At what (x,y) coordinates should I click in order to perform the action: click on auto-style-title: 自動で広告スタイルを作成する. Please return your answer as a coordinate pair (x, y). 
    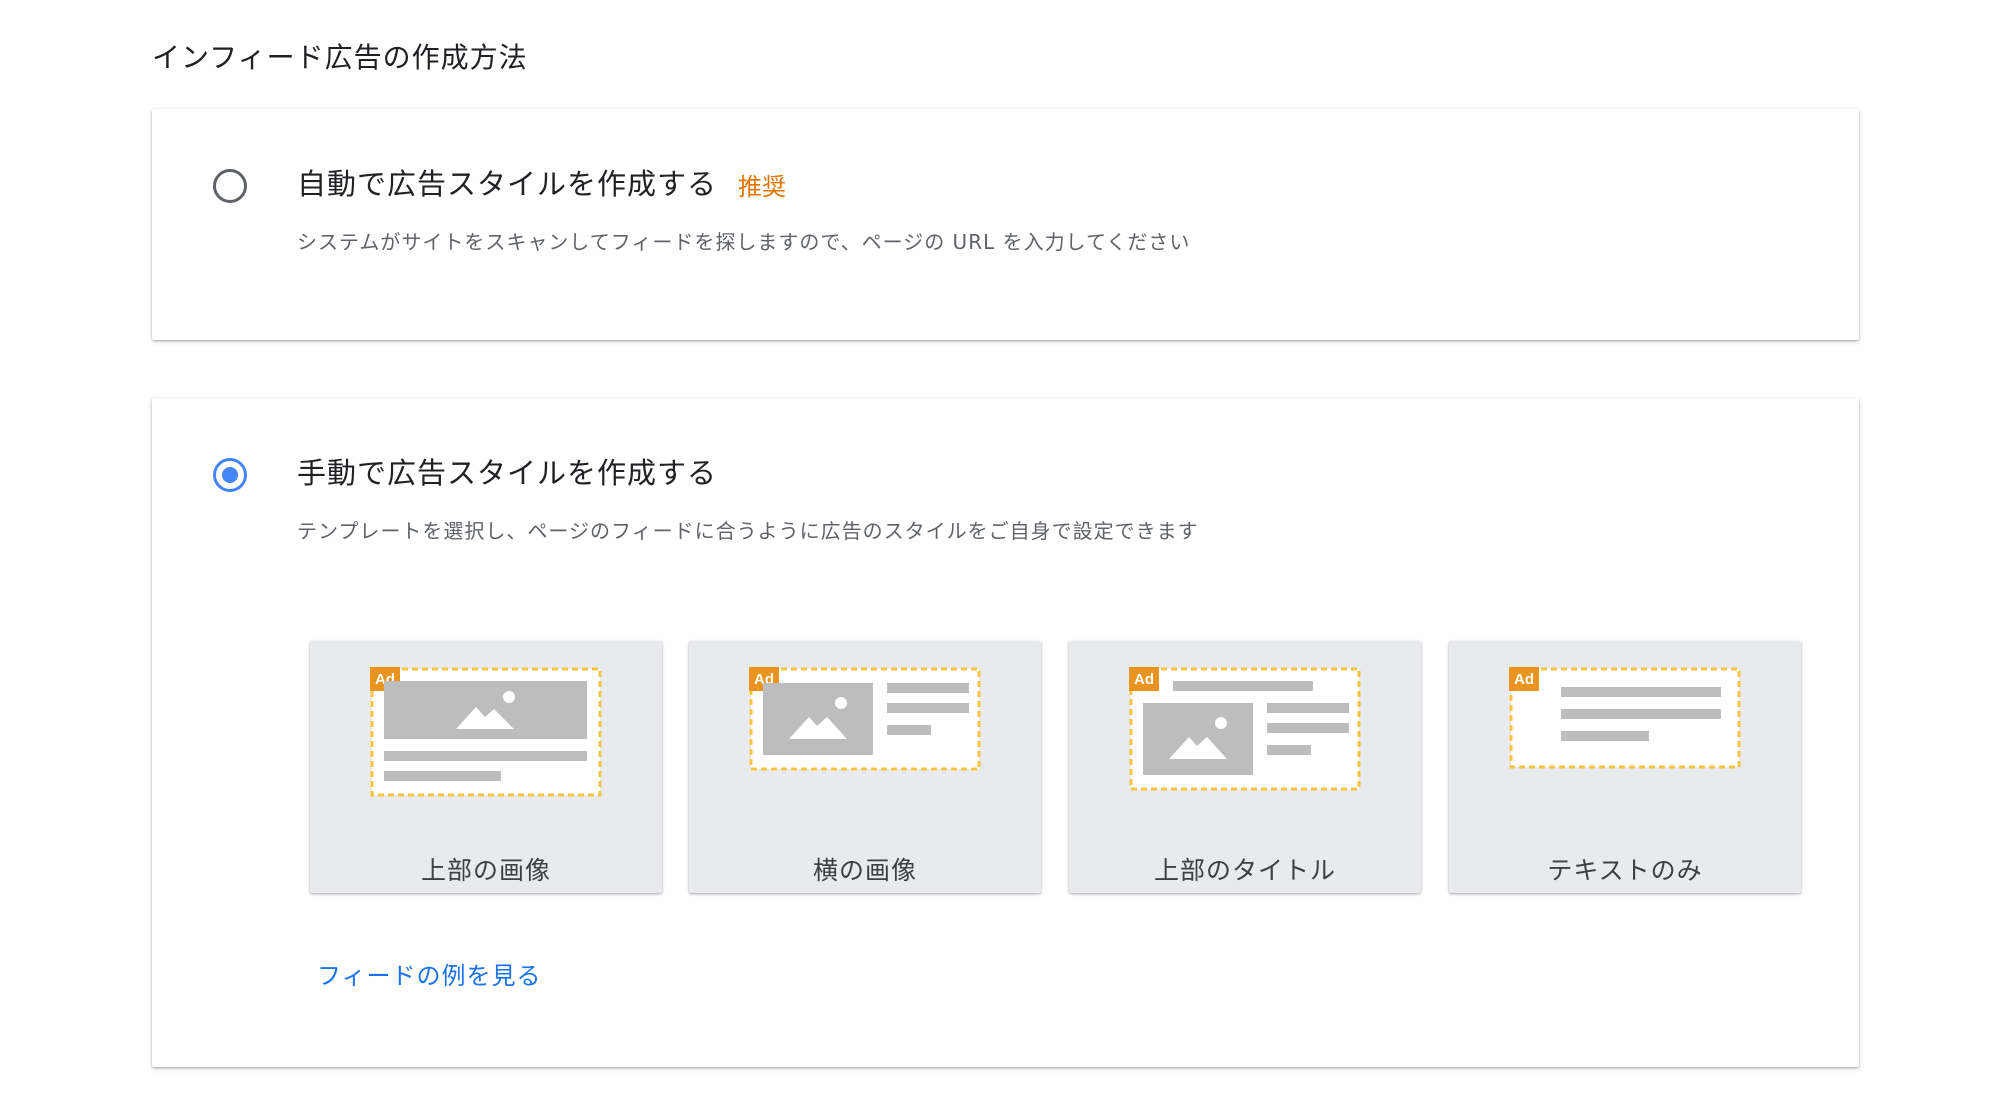
    Looking at the image, I should click on (507, 184).